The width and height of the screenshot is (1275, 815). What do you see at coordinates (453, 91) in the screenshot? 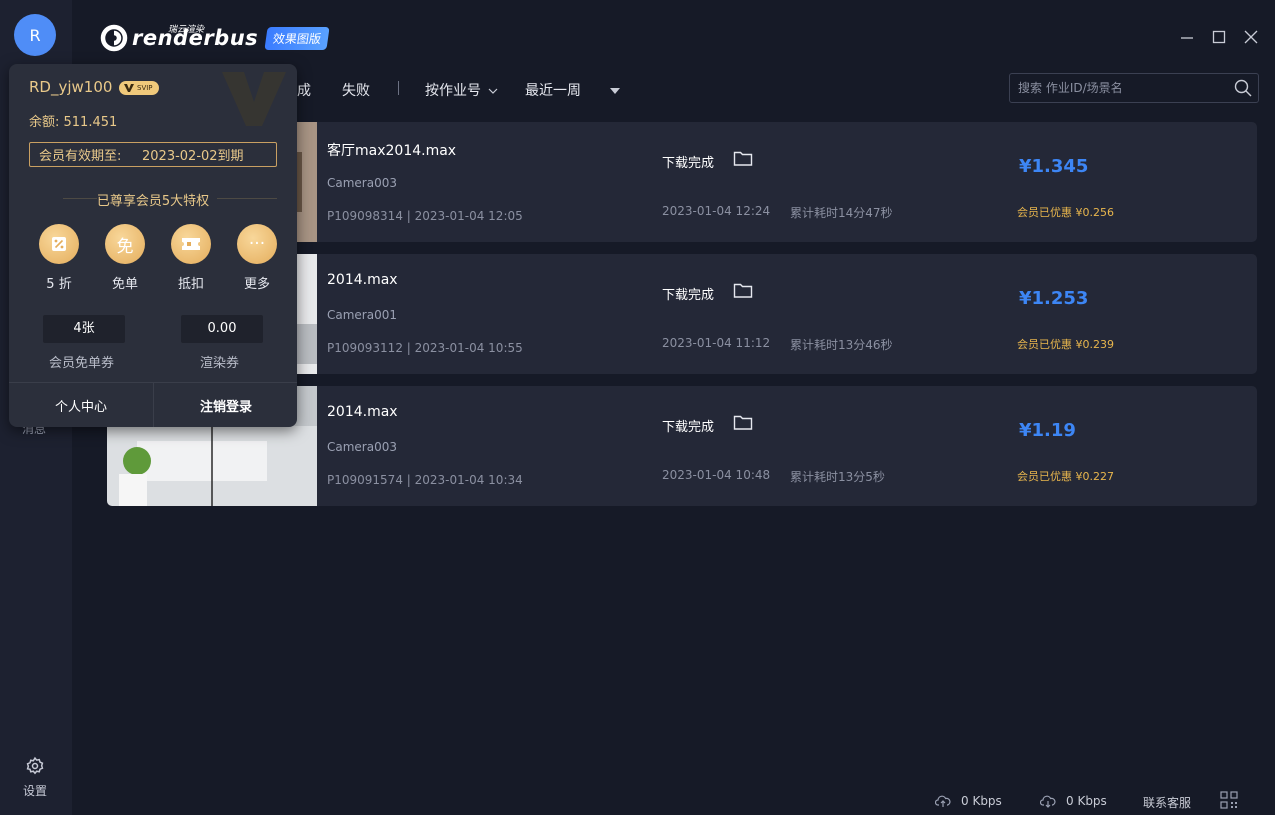
I see `sort-by-job-label: 按作业号` at bounding box center [453, 91].